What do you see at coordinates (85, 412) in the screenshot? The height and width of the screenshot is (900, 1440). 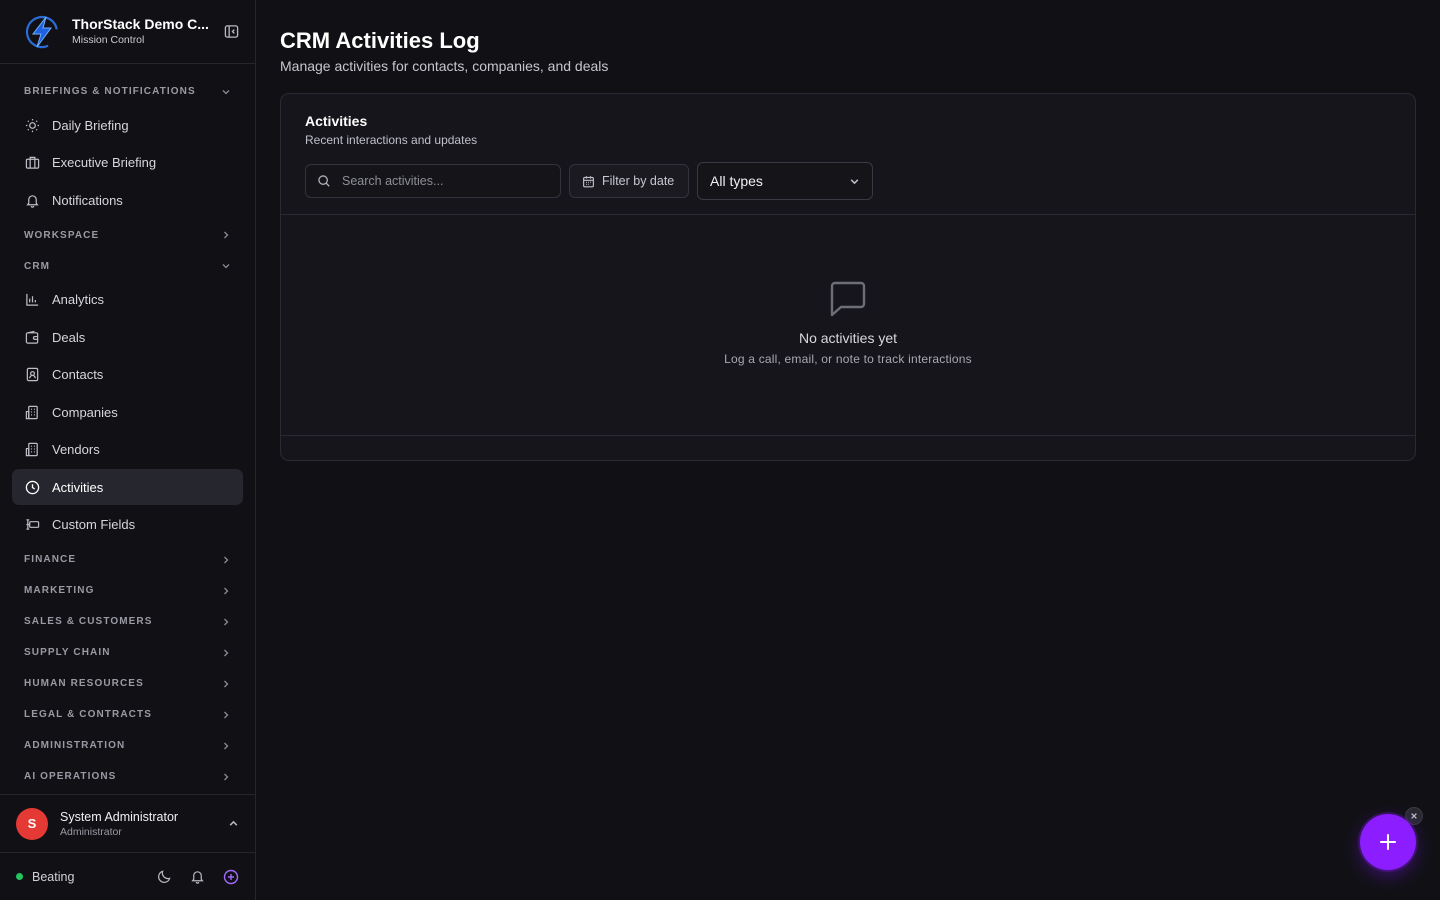 I see `sidebar-item-label: Companies` at bounding box center [85, 412].